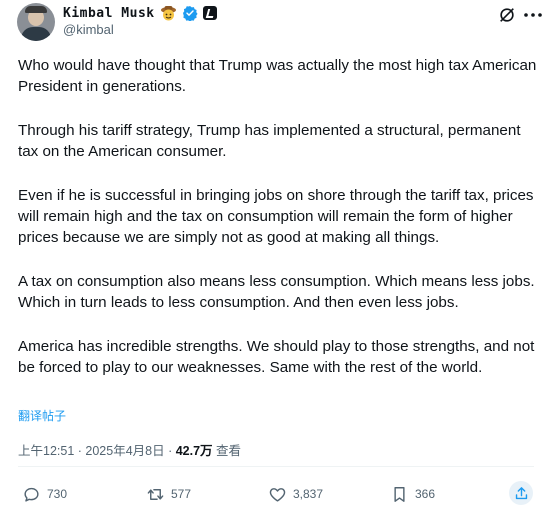 This screenshot has width=550, height=521. What do you see at coordinates (109, 13) in the screenshot?
I see `author-display-name: Kimbal Musk` at bounding box center [109, 13].